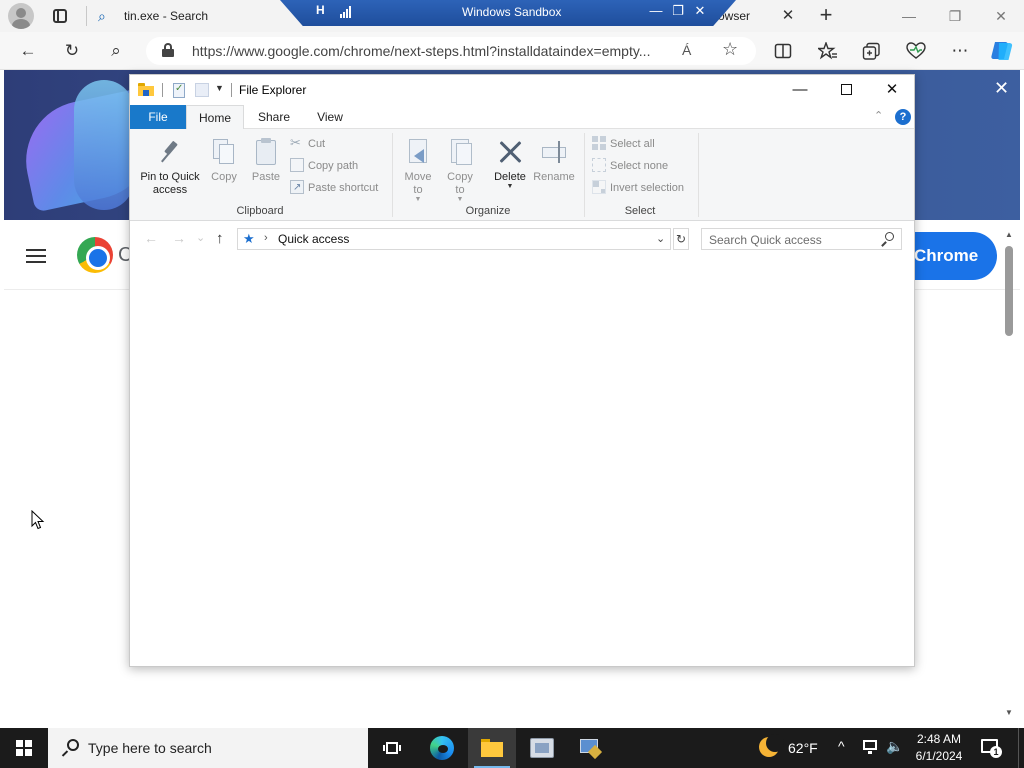  I want to click on copy-to-button: Copy to ▼, so click(460, 170).